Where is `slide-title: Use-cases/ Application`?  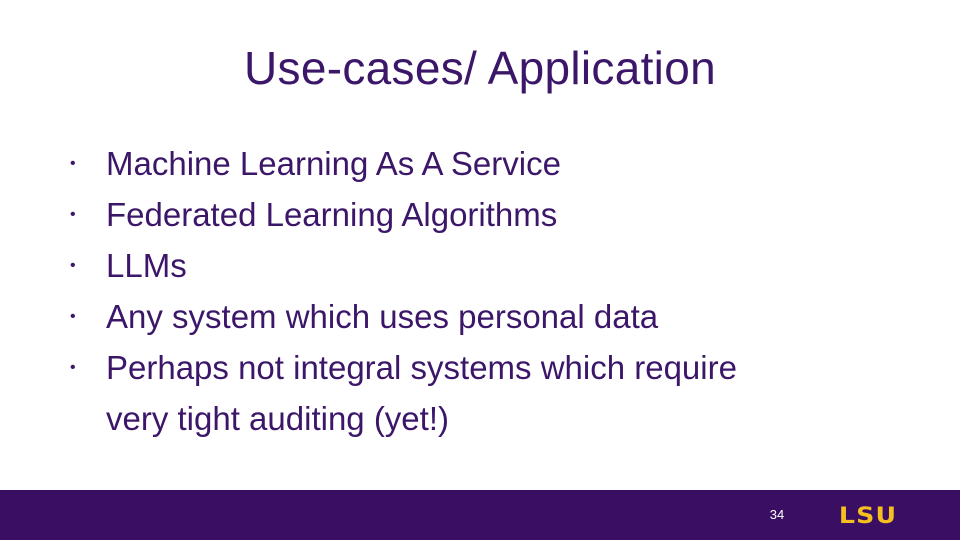
slide-title: Use-cases/ Application is located at coordinates (480, 68).